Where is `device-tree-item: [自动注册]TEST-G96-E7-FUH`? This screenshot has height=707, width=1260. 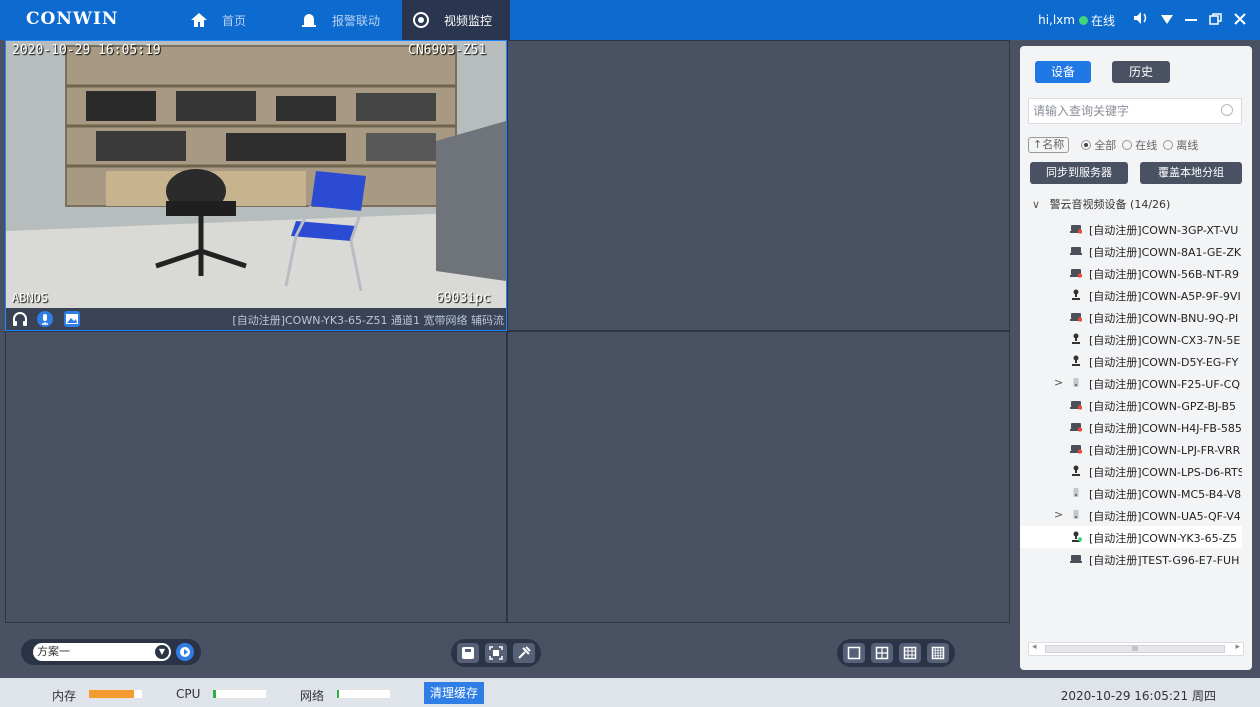
device-tree-item: [自动注册]TEST-G96-E7-FUH is located at coordinates (1131, 559).